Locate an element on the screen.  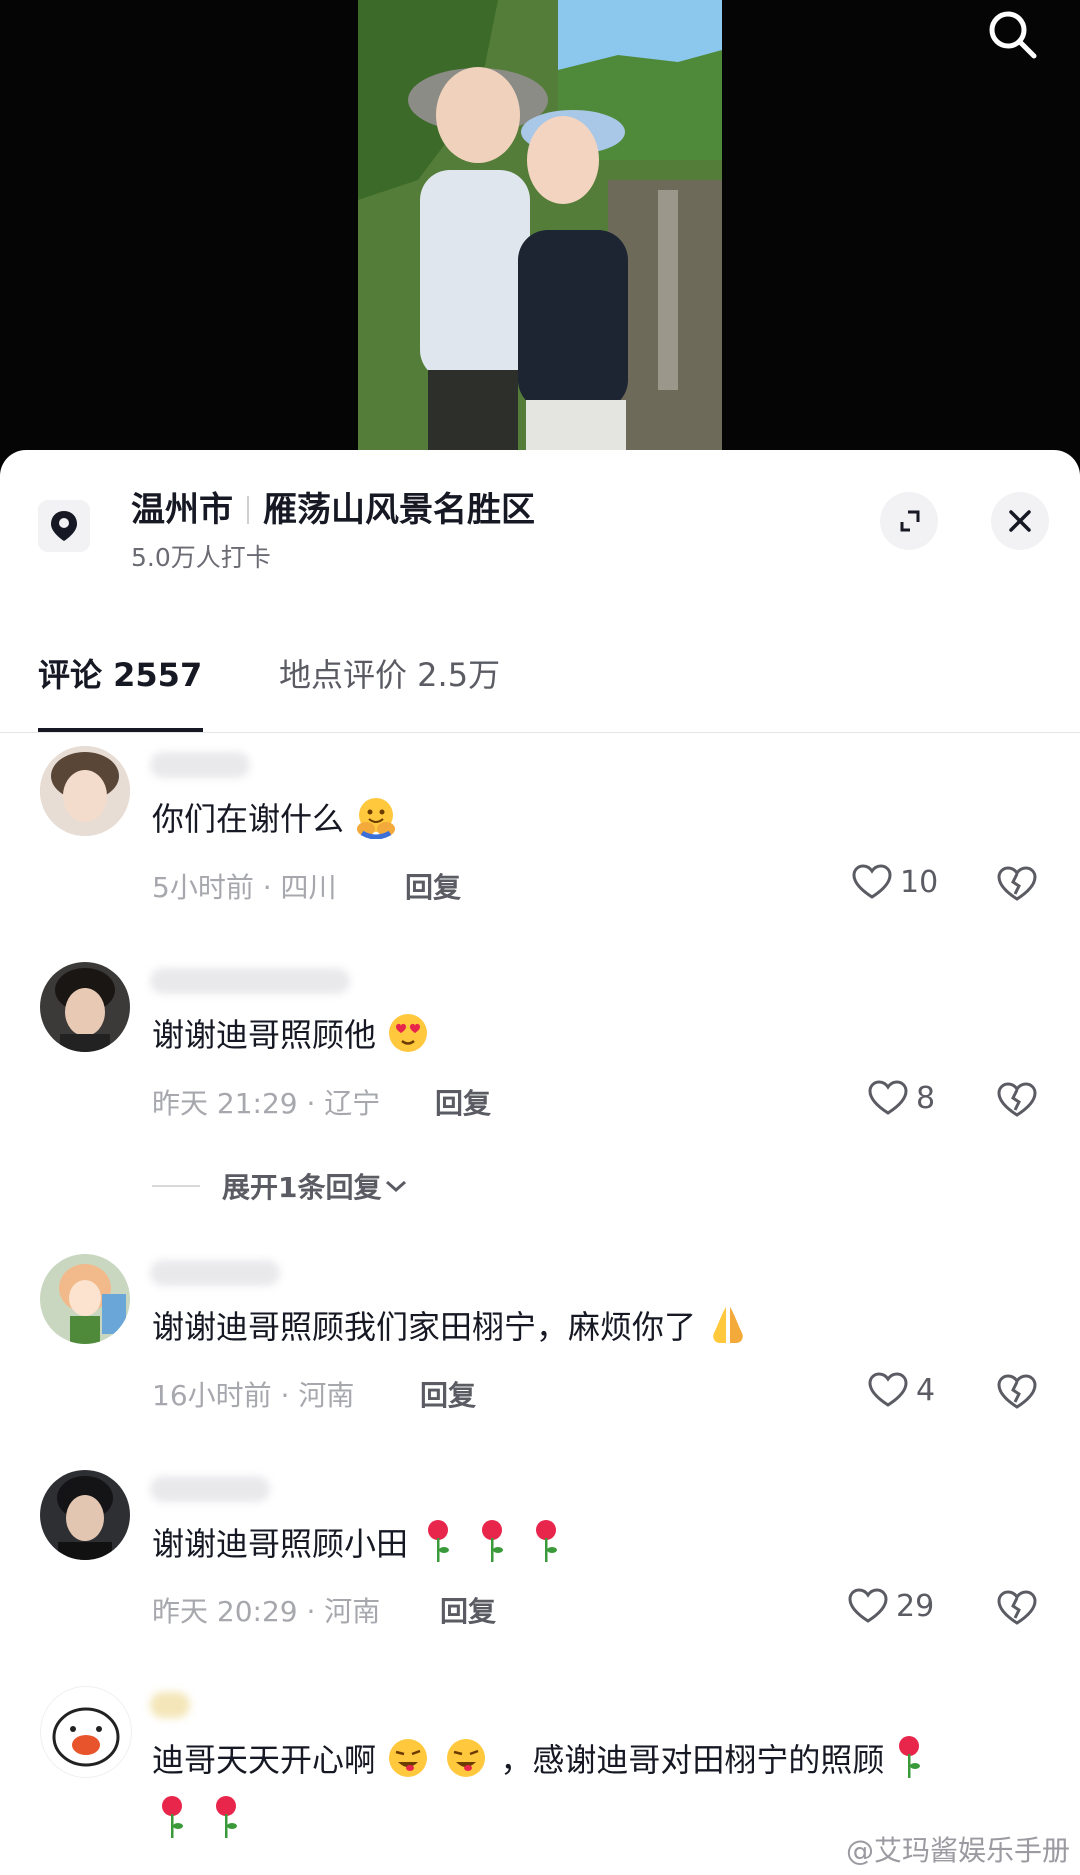
close-button is located at coordinates (1020, 521).